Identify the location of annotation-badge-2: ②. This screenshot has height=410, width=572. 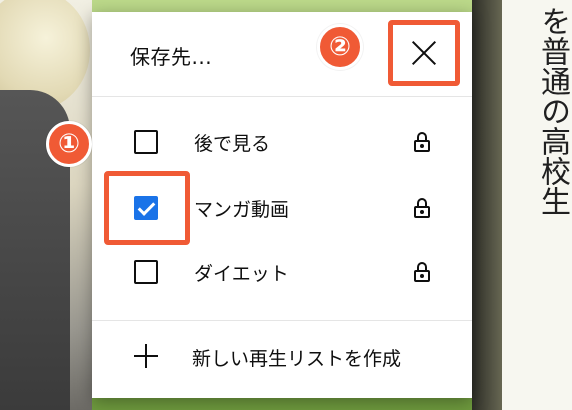
(340, 47).